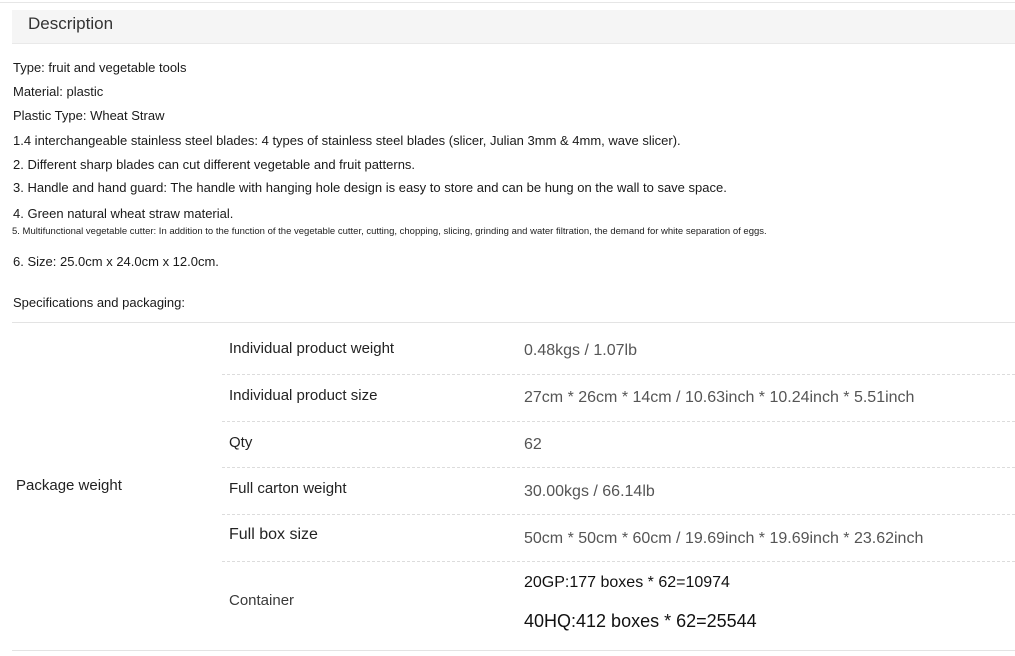 The width and height of the screenshot is (1015, 656). I want to click on description-line-type: Type: fruit and vegetable tools, so click(100, 67).